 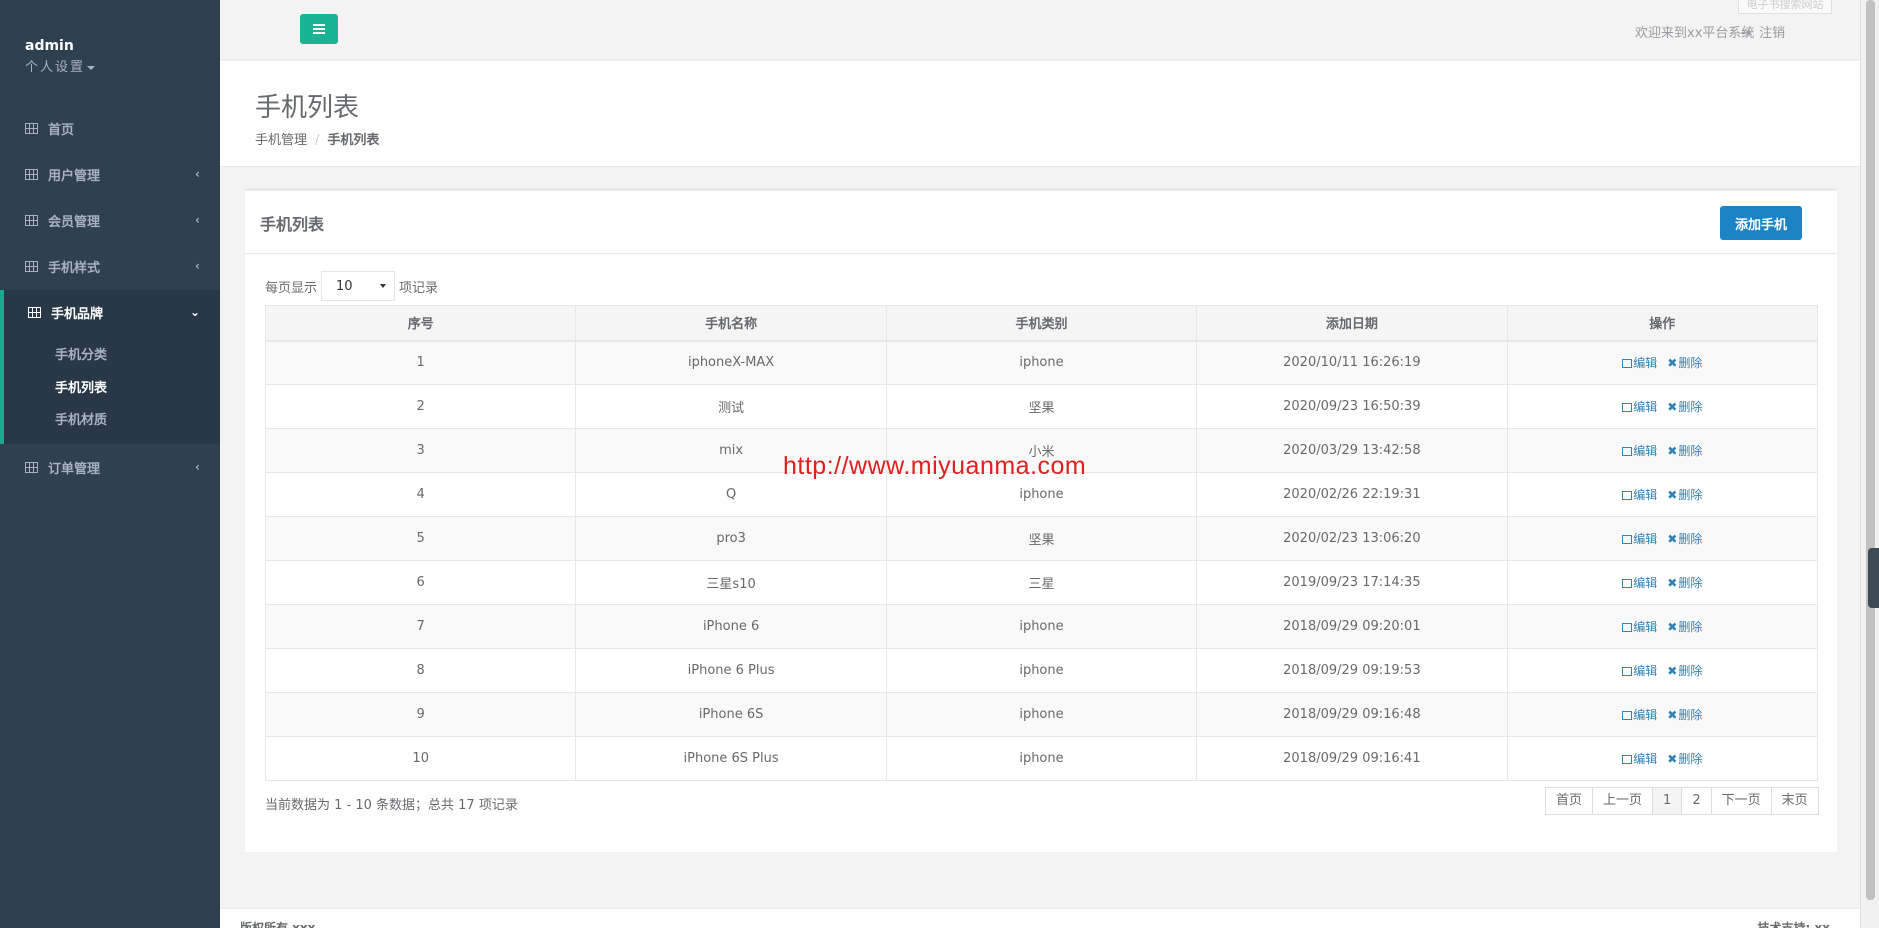 What do you see at coordinates (77, 314) in the screenshot?
I see `nav-item-label: 手机品牌` at bounding box center [77, 314].